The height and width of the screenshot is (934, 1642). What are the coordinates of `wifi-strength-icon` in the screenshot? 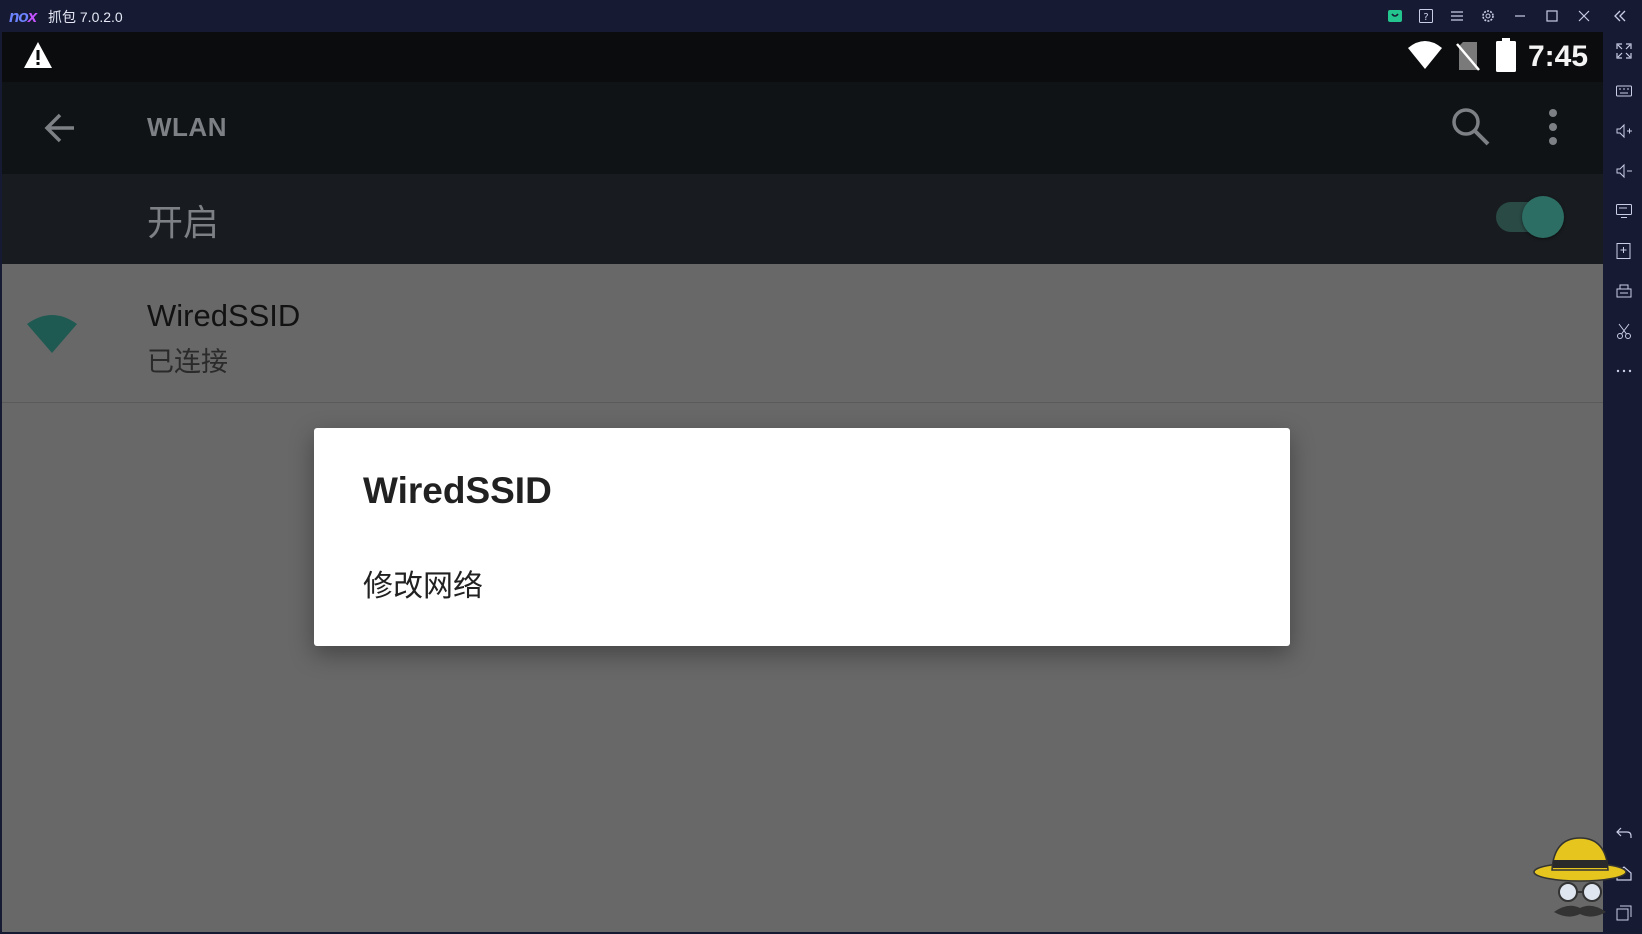 It's located at (52, 335).